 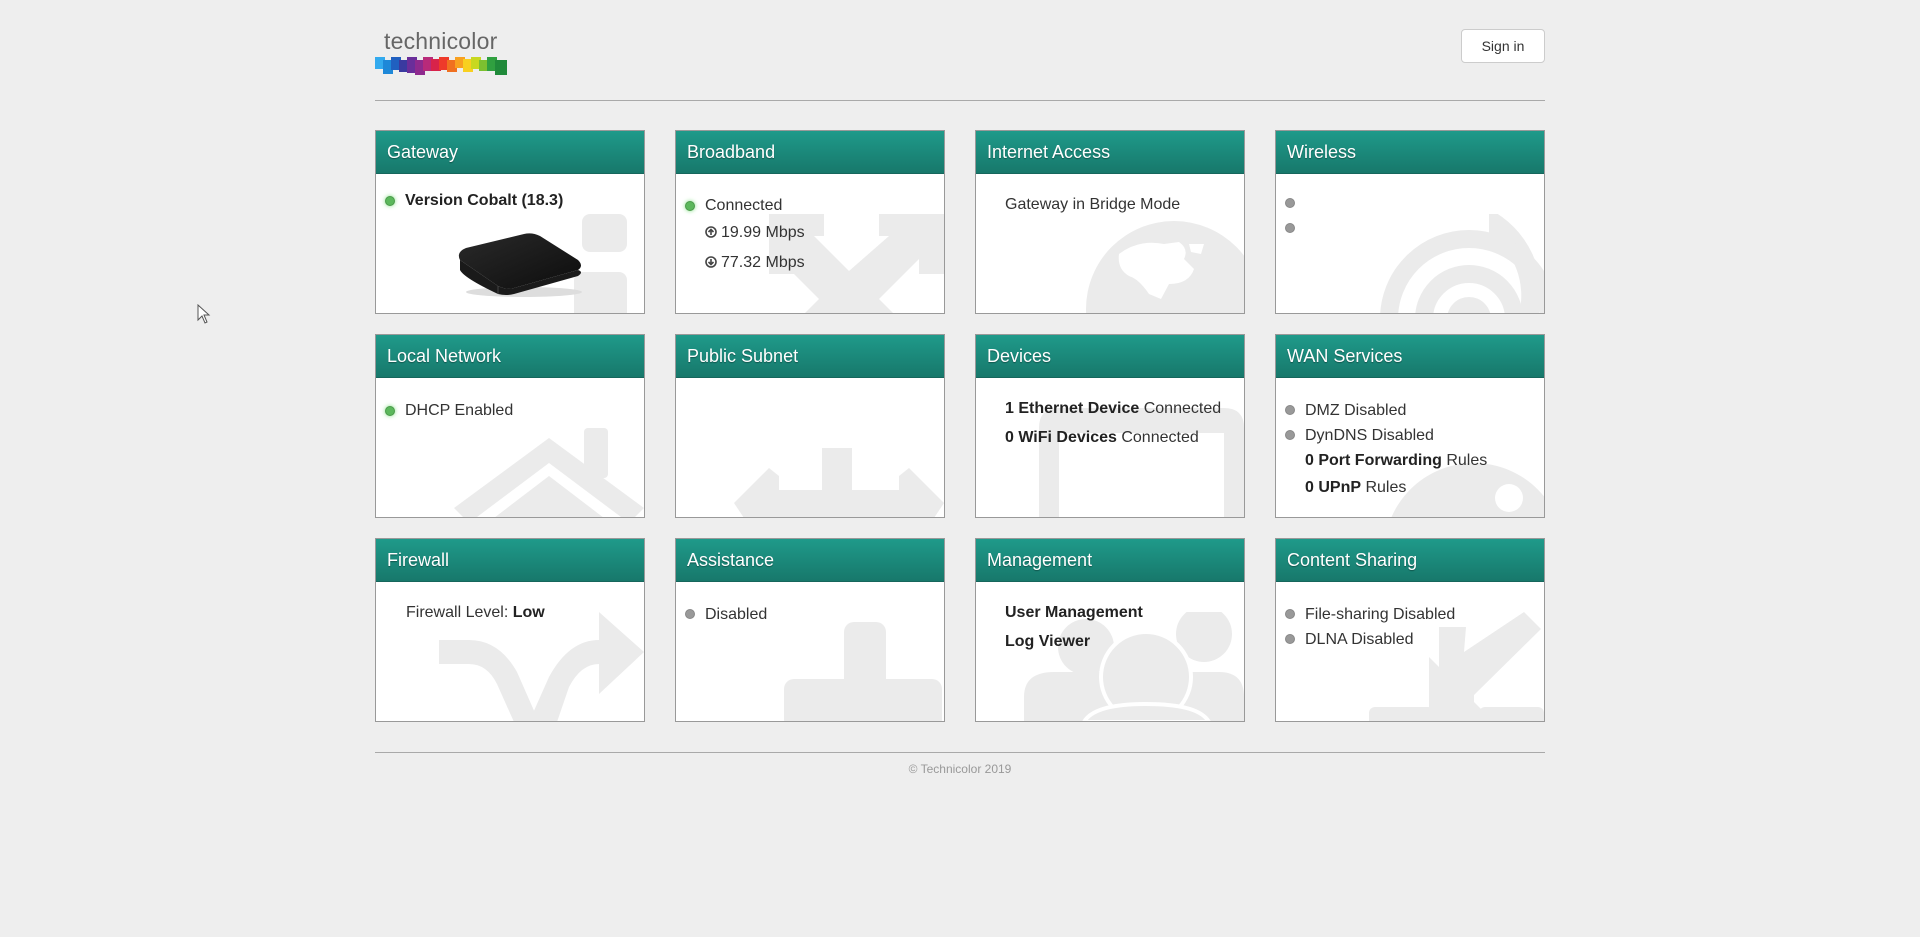 What do you see at coordinates (549, 472) in the screenshot?
I see `home-icon` at bounding box center [549, 472].